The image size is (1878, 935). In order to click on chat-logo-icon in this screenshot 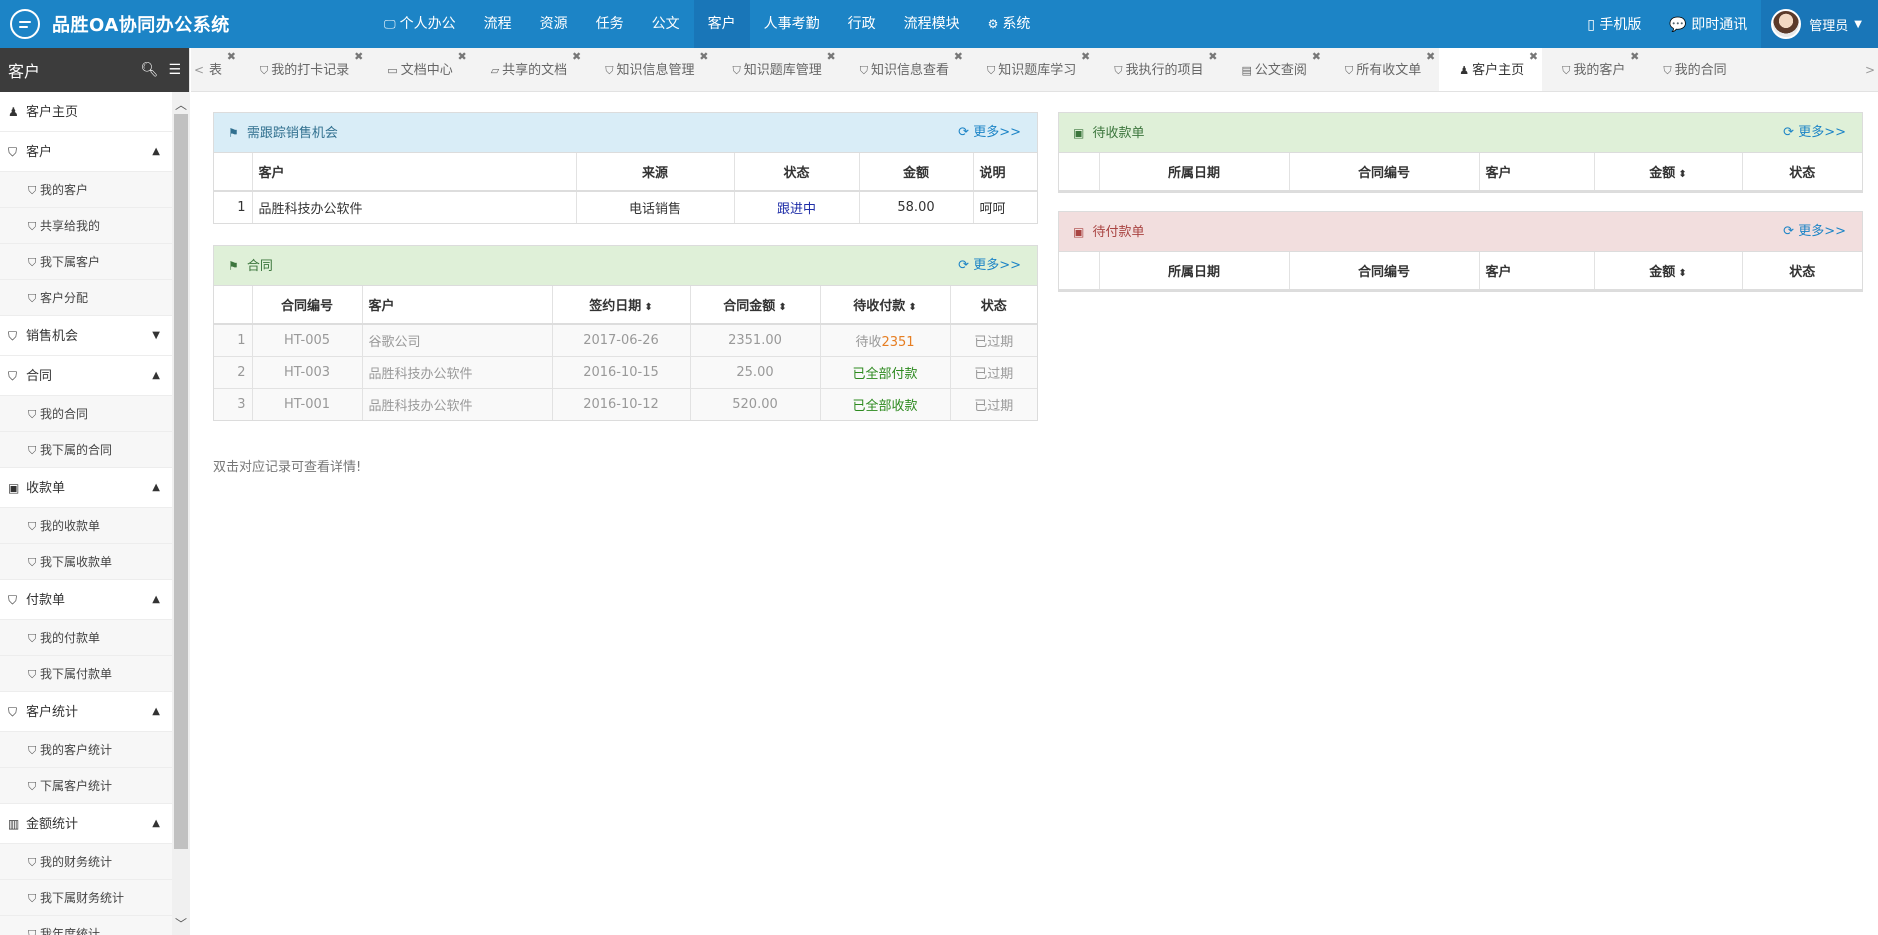, I will do `click(25, 24)`.